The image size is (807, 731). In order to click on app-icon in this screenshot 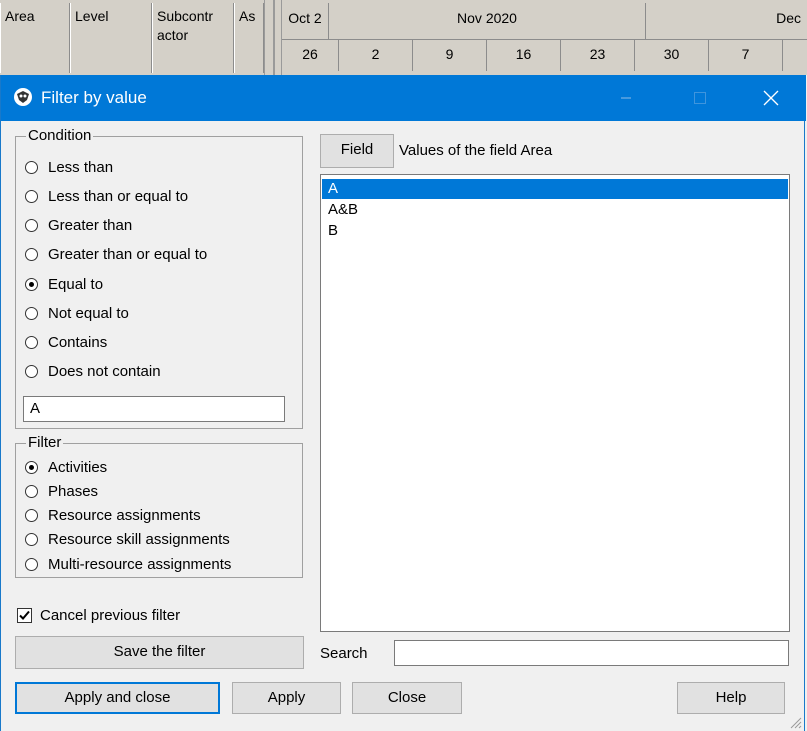, I will do `click(23, 97)`.